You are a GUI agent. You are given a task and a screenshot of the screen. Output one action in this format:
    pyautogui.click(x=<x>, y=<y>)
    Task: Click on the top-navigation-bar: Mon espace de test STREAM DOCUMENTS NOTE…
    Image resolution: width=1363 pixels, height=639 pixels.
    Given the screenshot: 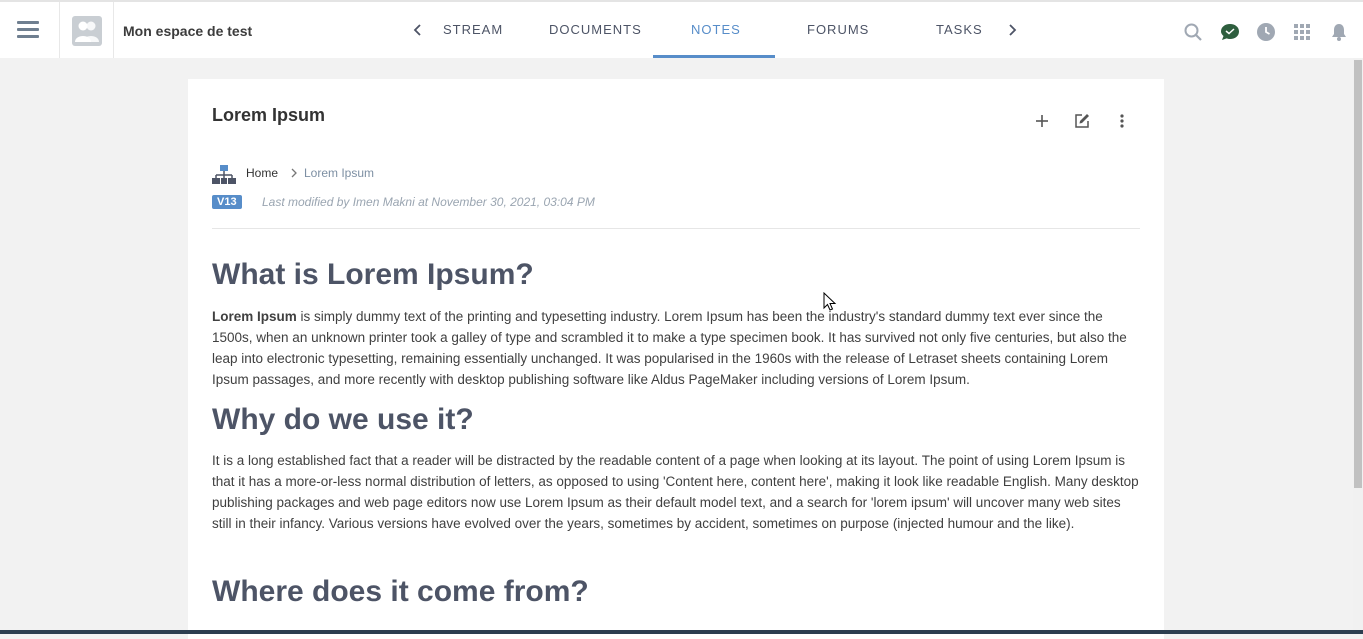 What is the action you would take?
    pyautogui.click(x=681, y=29)
    